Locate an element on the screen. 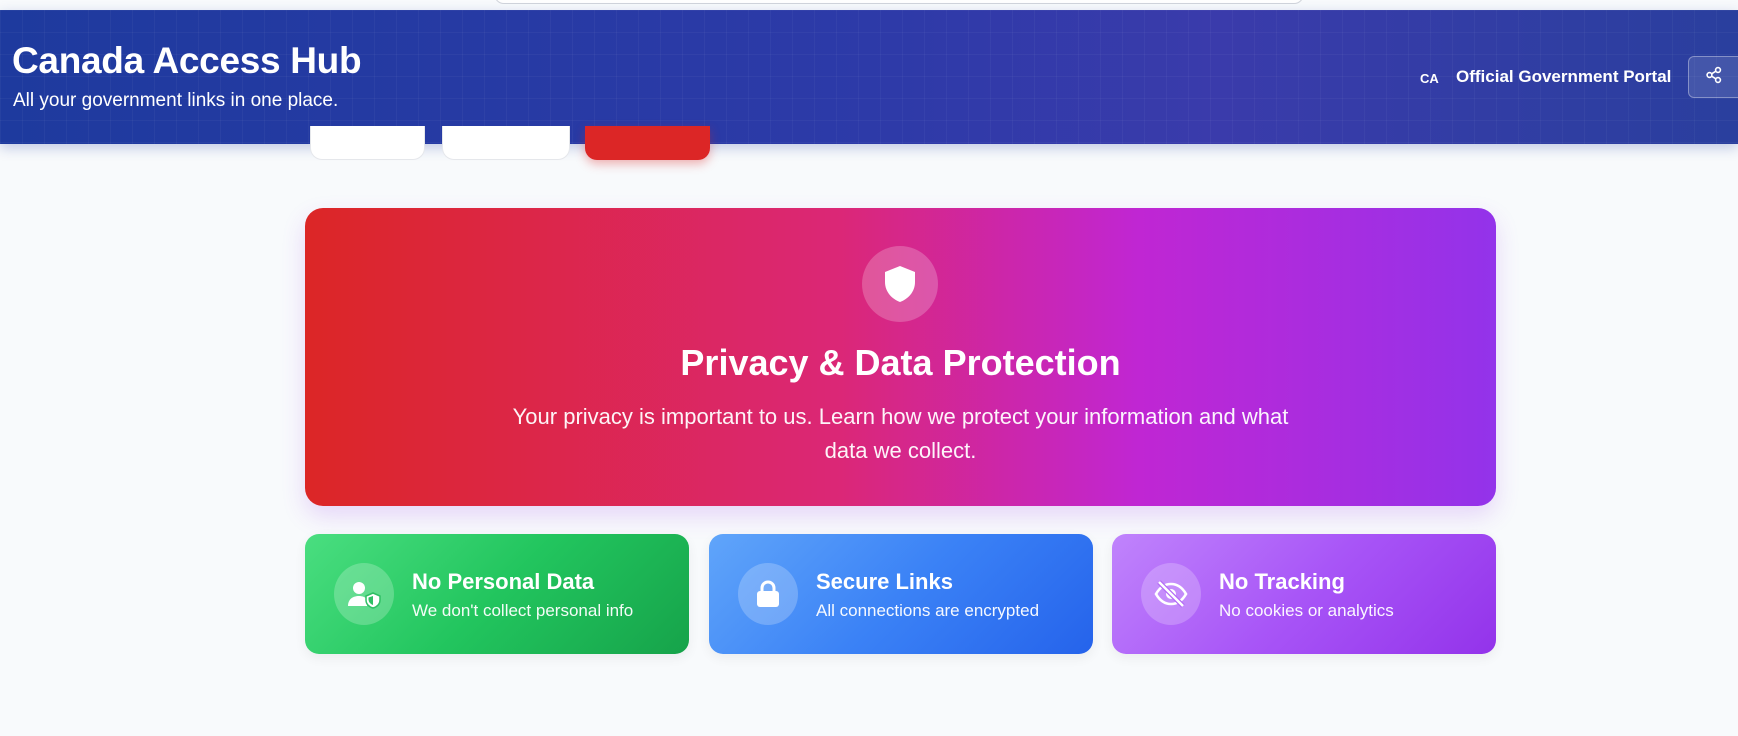 This screenshot has height=736, width=1738. site-title: Canada Access Hub is located at coordinates (187, 60).